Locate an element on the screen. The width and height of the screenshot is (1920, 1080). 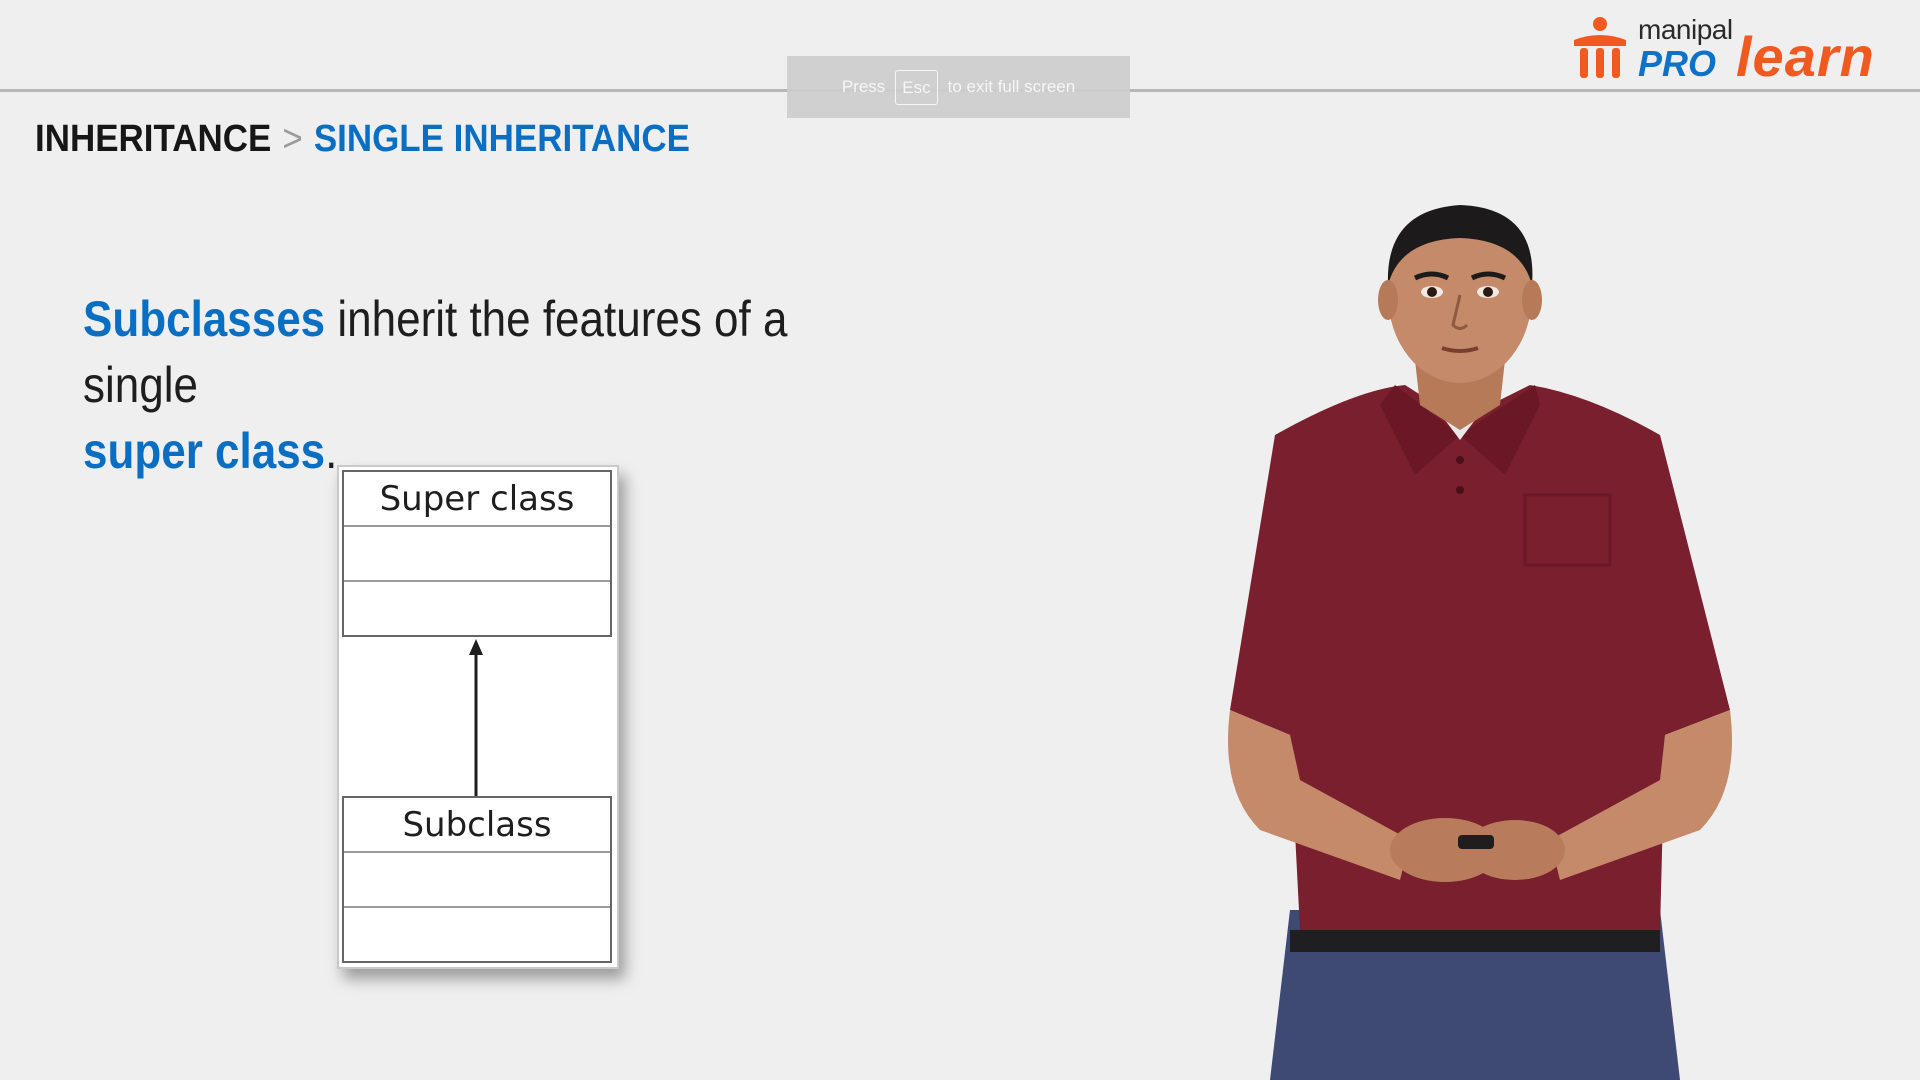
headline-text-2: . is located at coordinates (331, 451).